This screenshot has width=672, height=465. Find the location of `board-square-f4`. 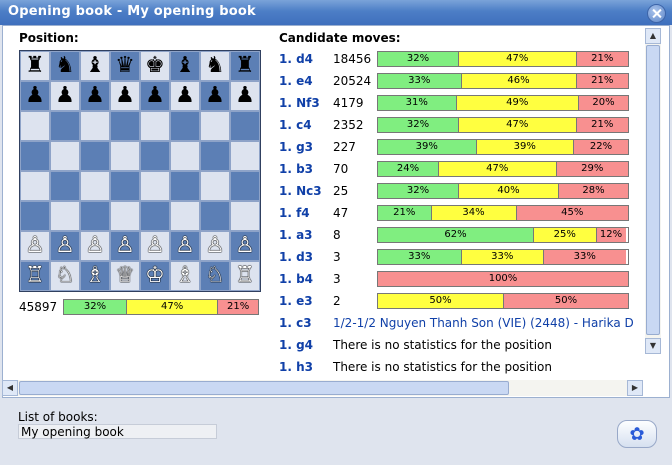

board-square-f4 is located at coordinates (185, 186).